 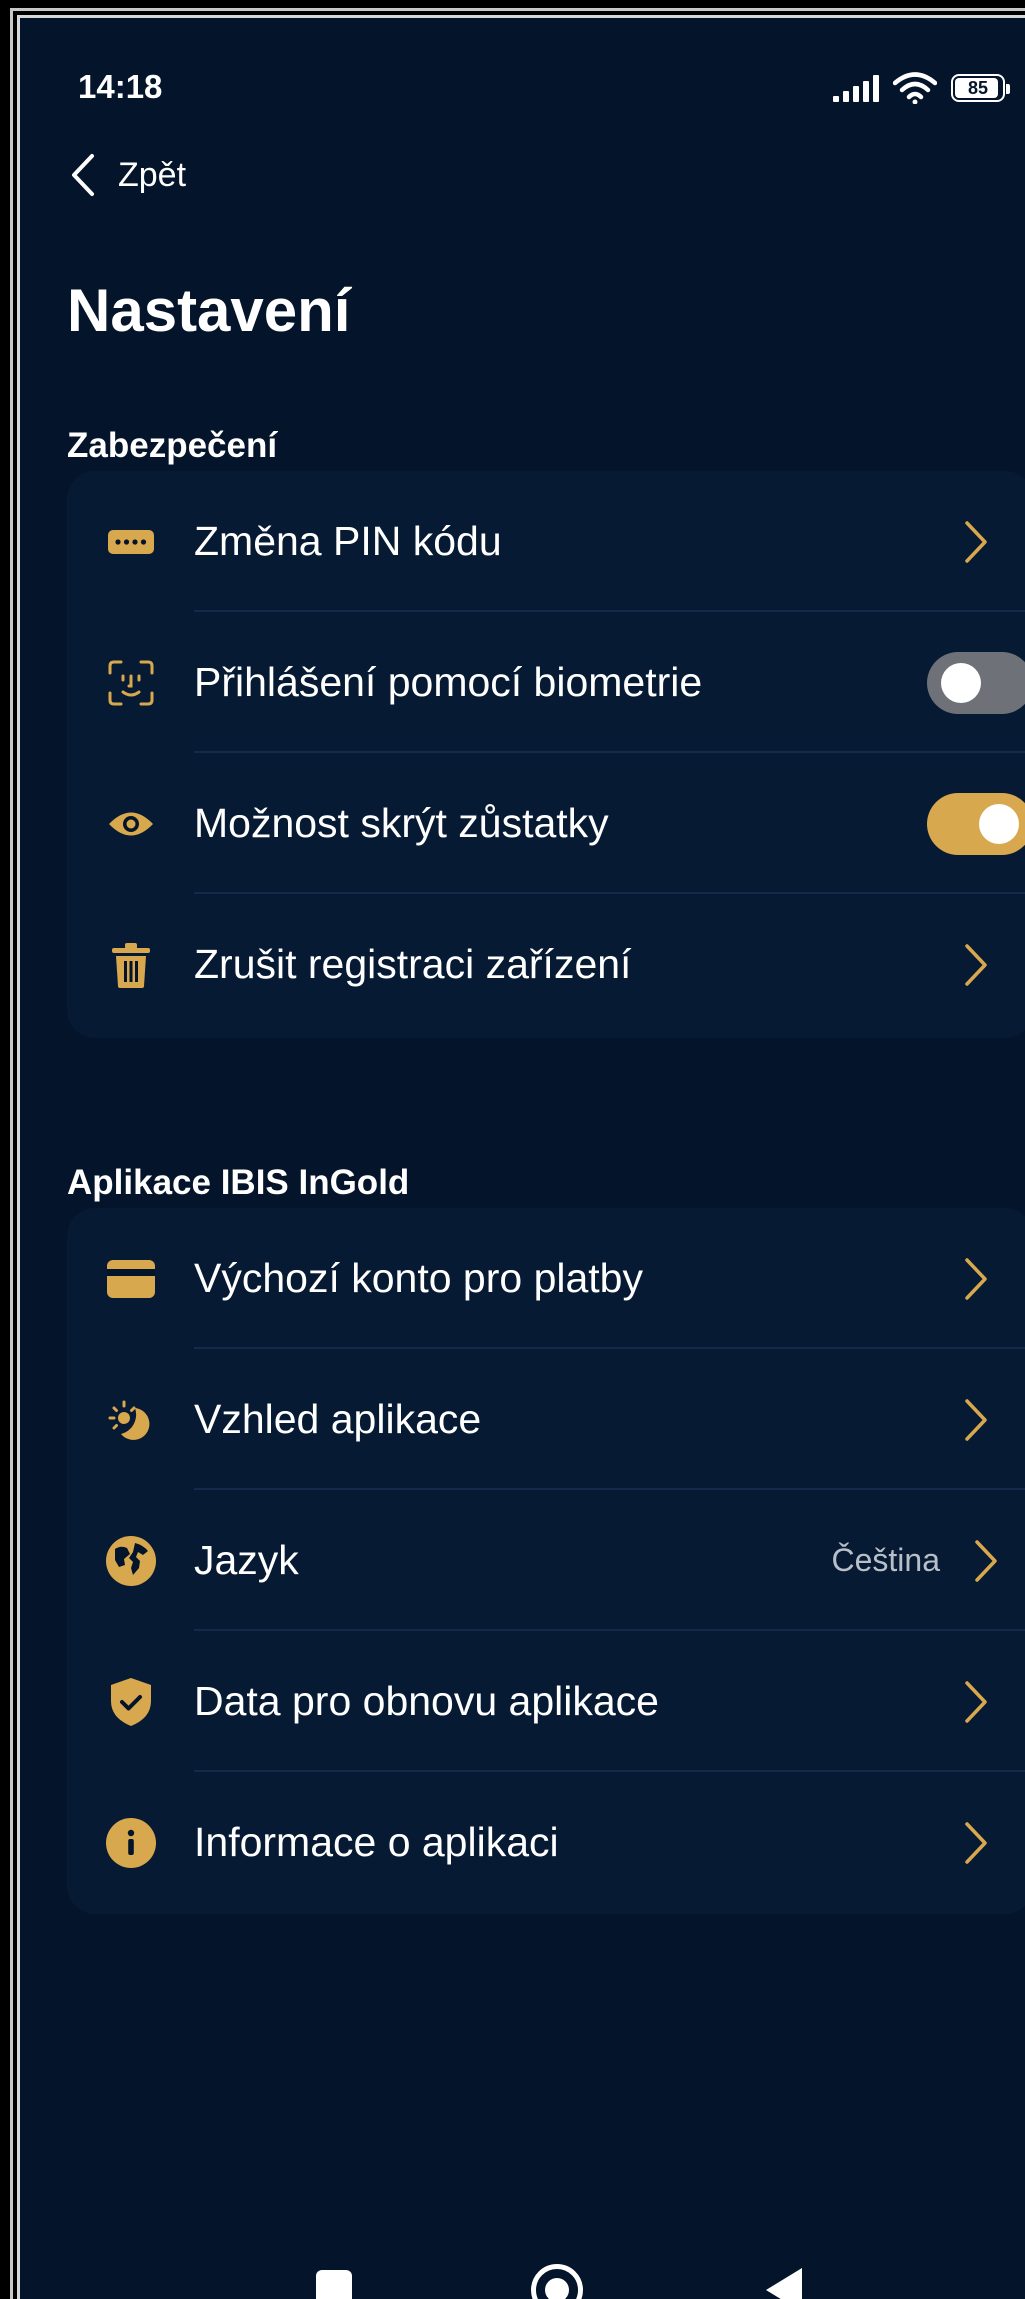 I want to click on row-hide-balances: Možnost skrýt zůstatky, so click(x=546, y=823).